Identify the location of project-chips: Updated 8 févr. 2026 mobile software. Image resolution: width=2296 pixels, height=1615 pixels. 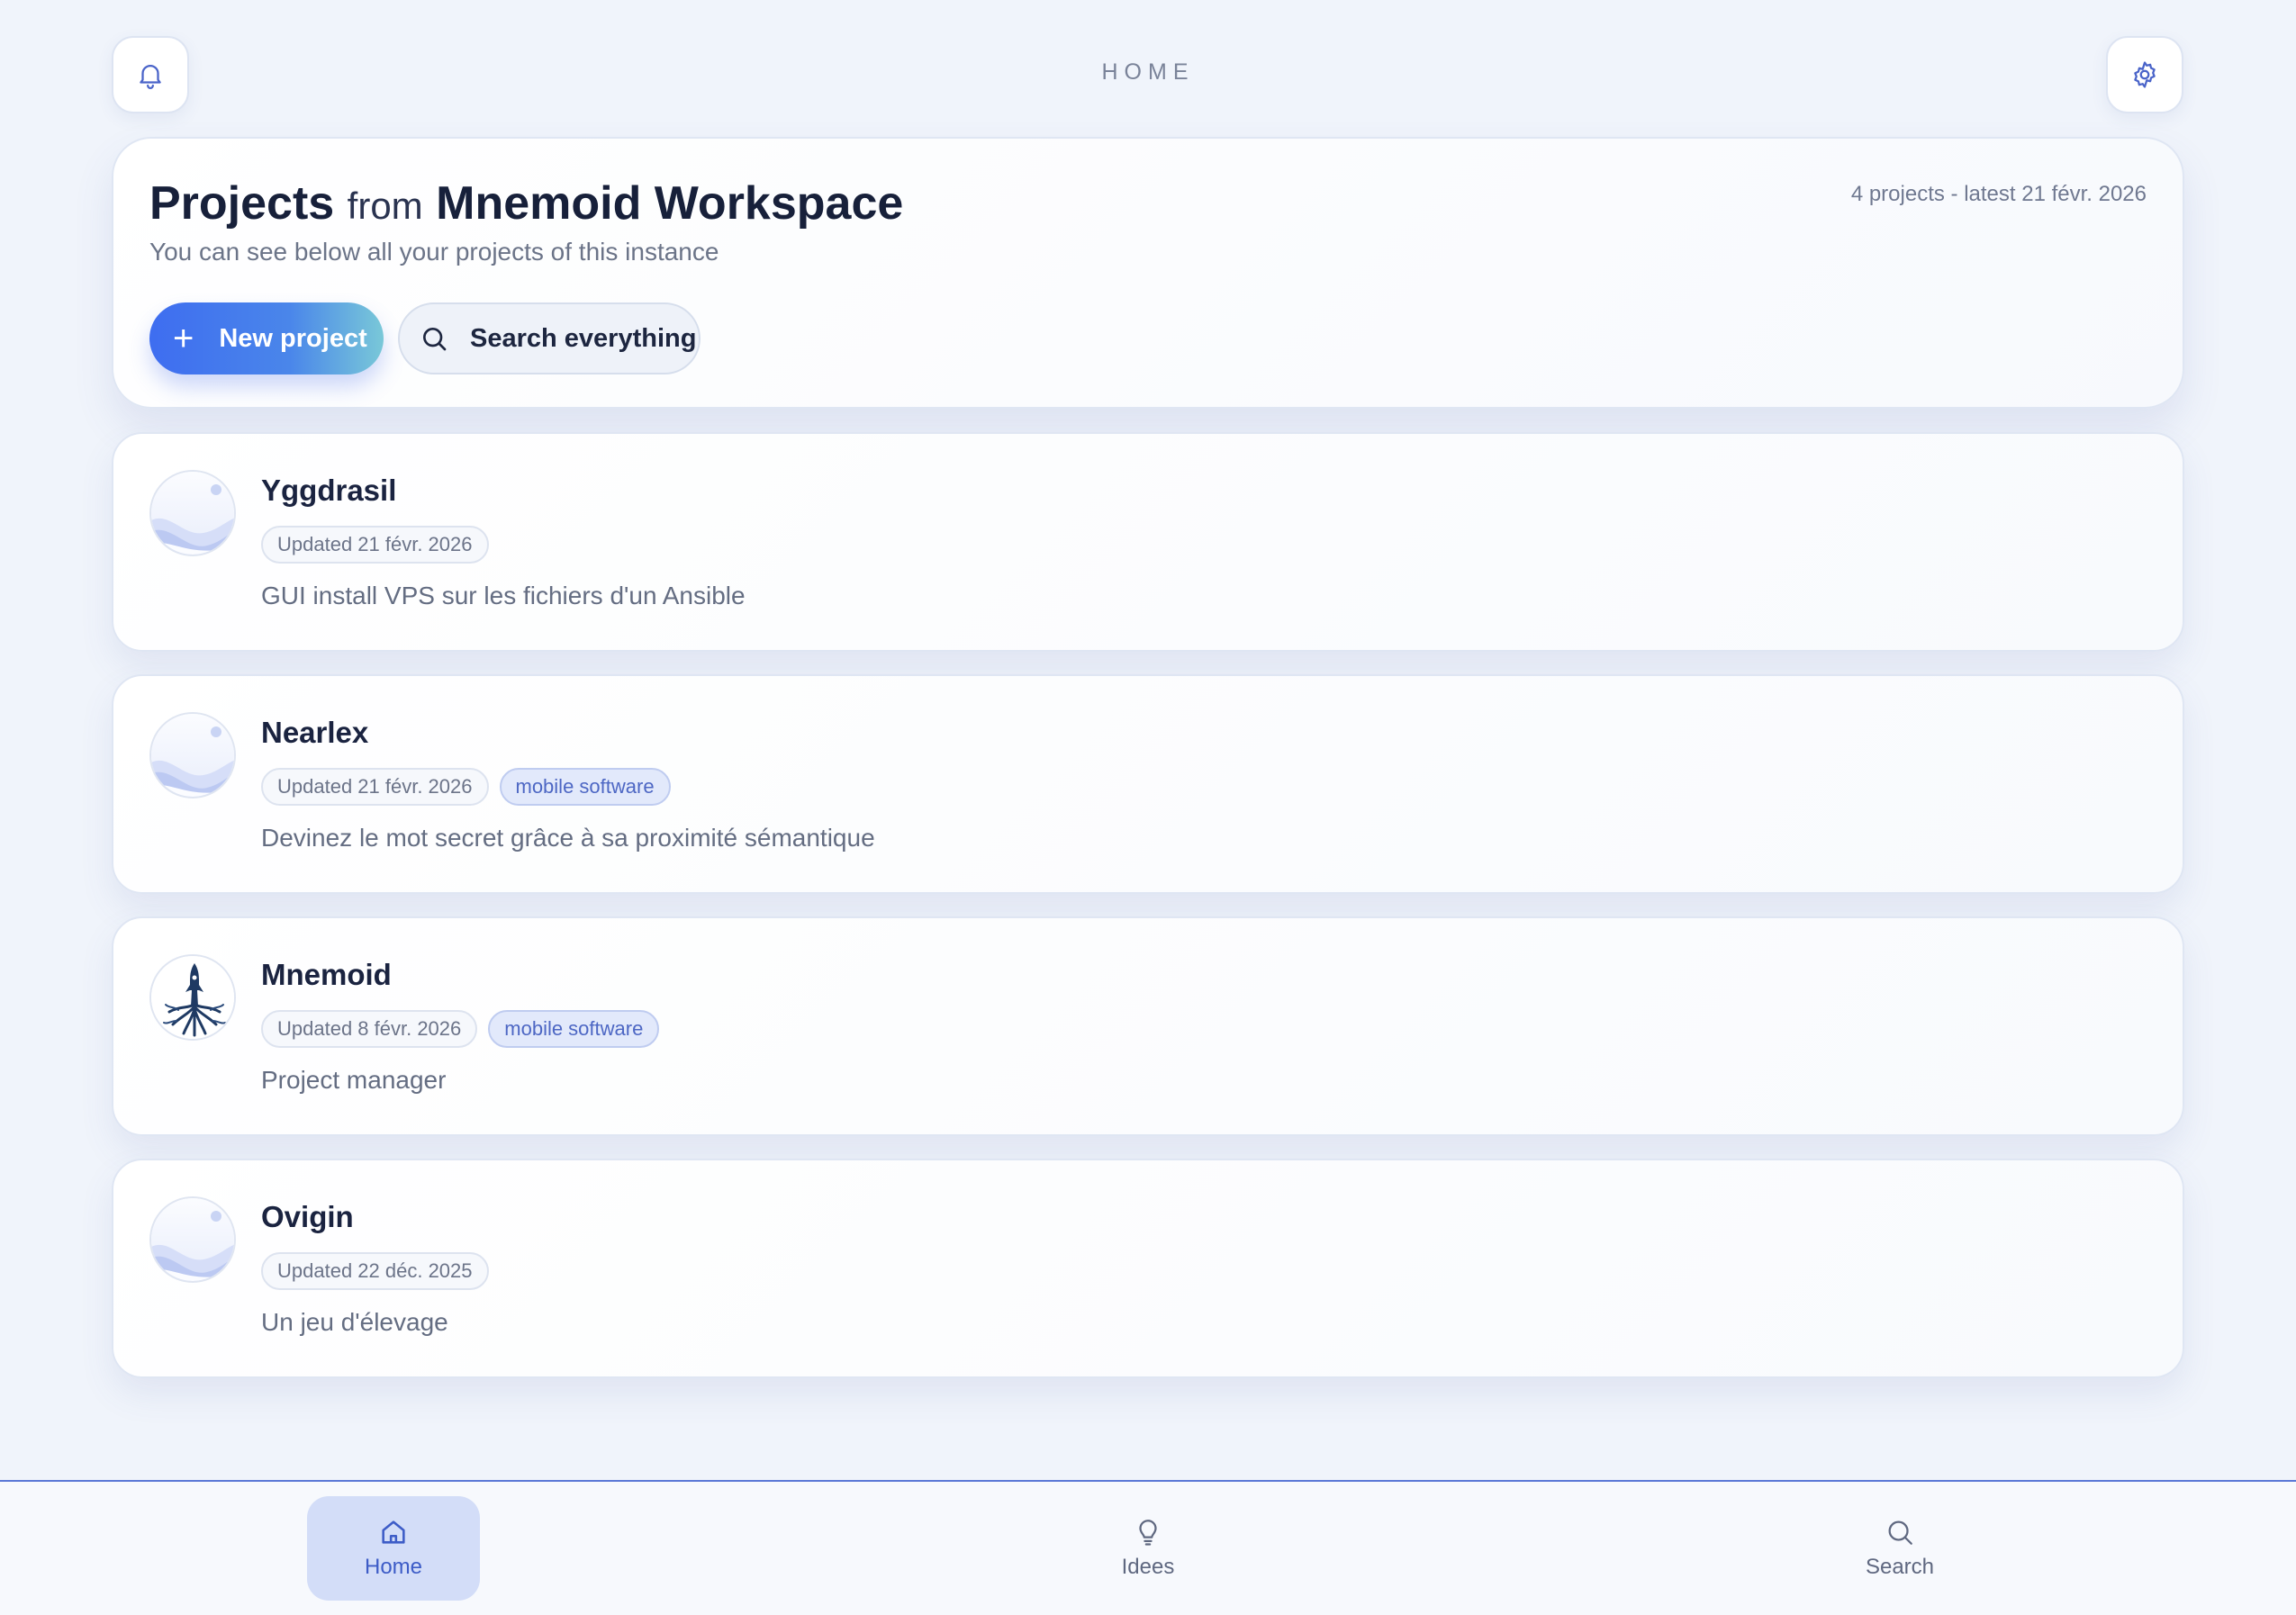
(460, 1029).